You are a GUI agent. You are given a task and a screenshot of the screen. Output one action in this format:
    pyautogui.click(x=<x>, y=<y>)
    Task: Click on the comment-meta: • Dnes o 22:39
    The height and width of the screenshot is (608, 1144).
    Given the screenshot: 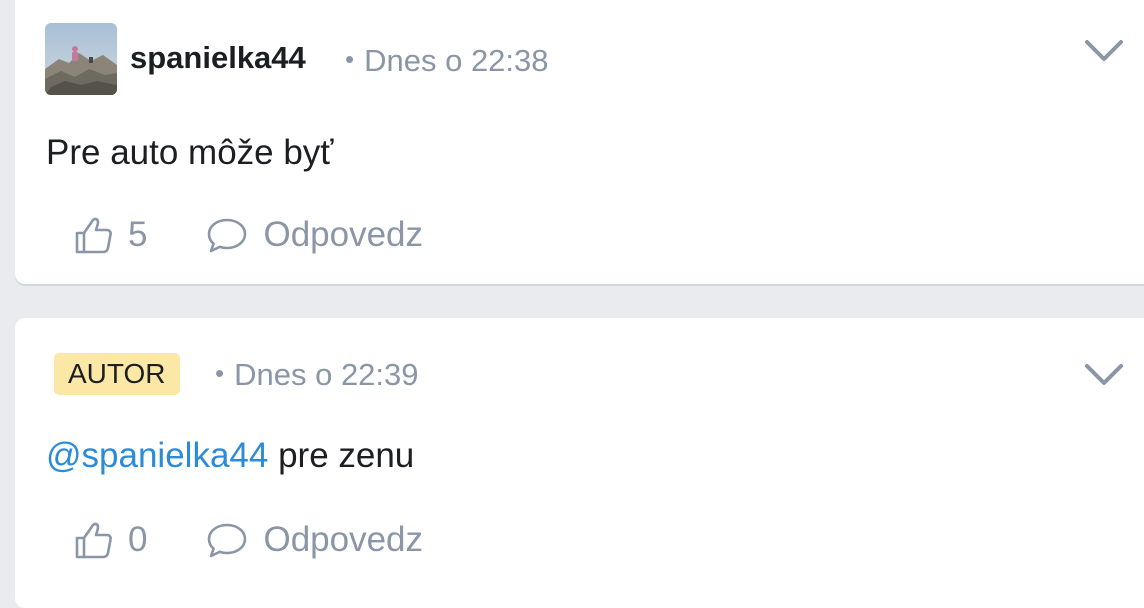 What is the action you would take?
    pyautogui.click(x=317, y=374)
    